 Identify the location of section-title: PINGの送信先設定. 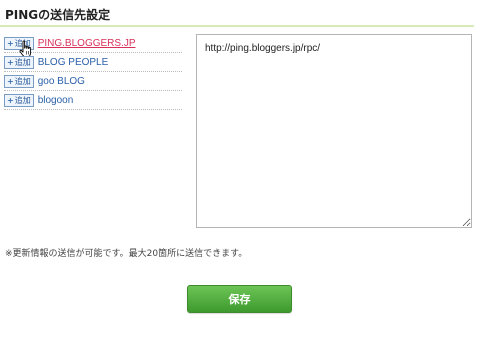
(58, 15).